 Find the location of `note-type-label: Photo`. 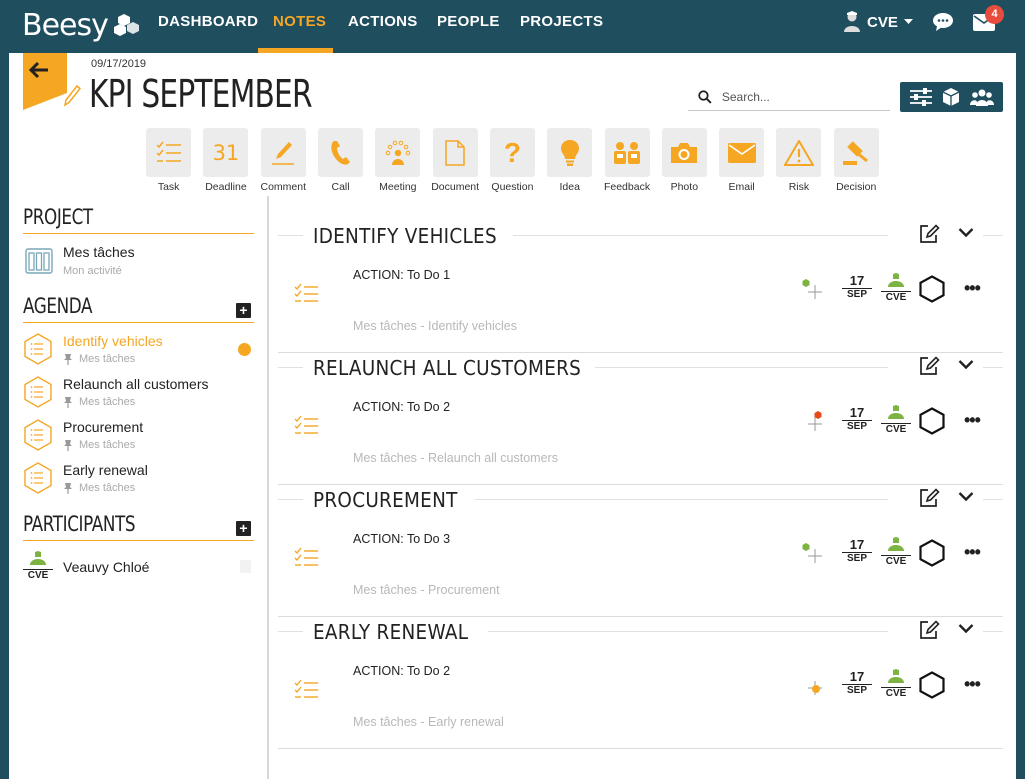

note-type-label: Photo is located at coordinates (684, 187).